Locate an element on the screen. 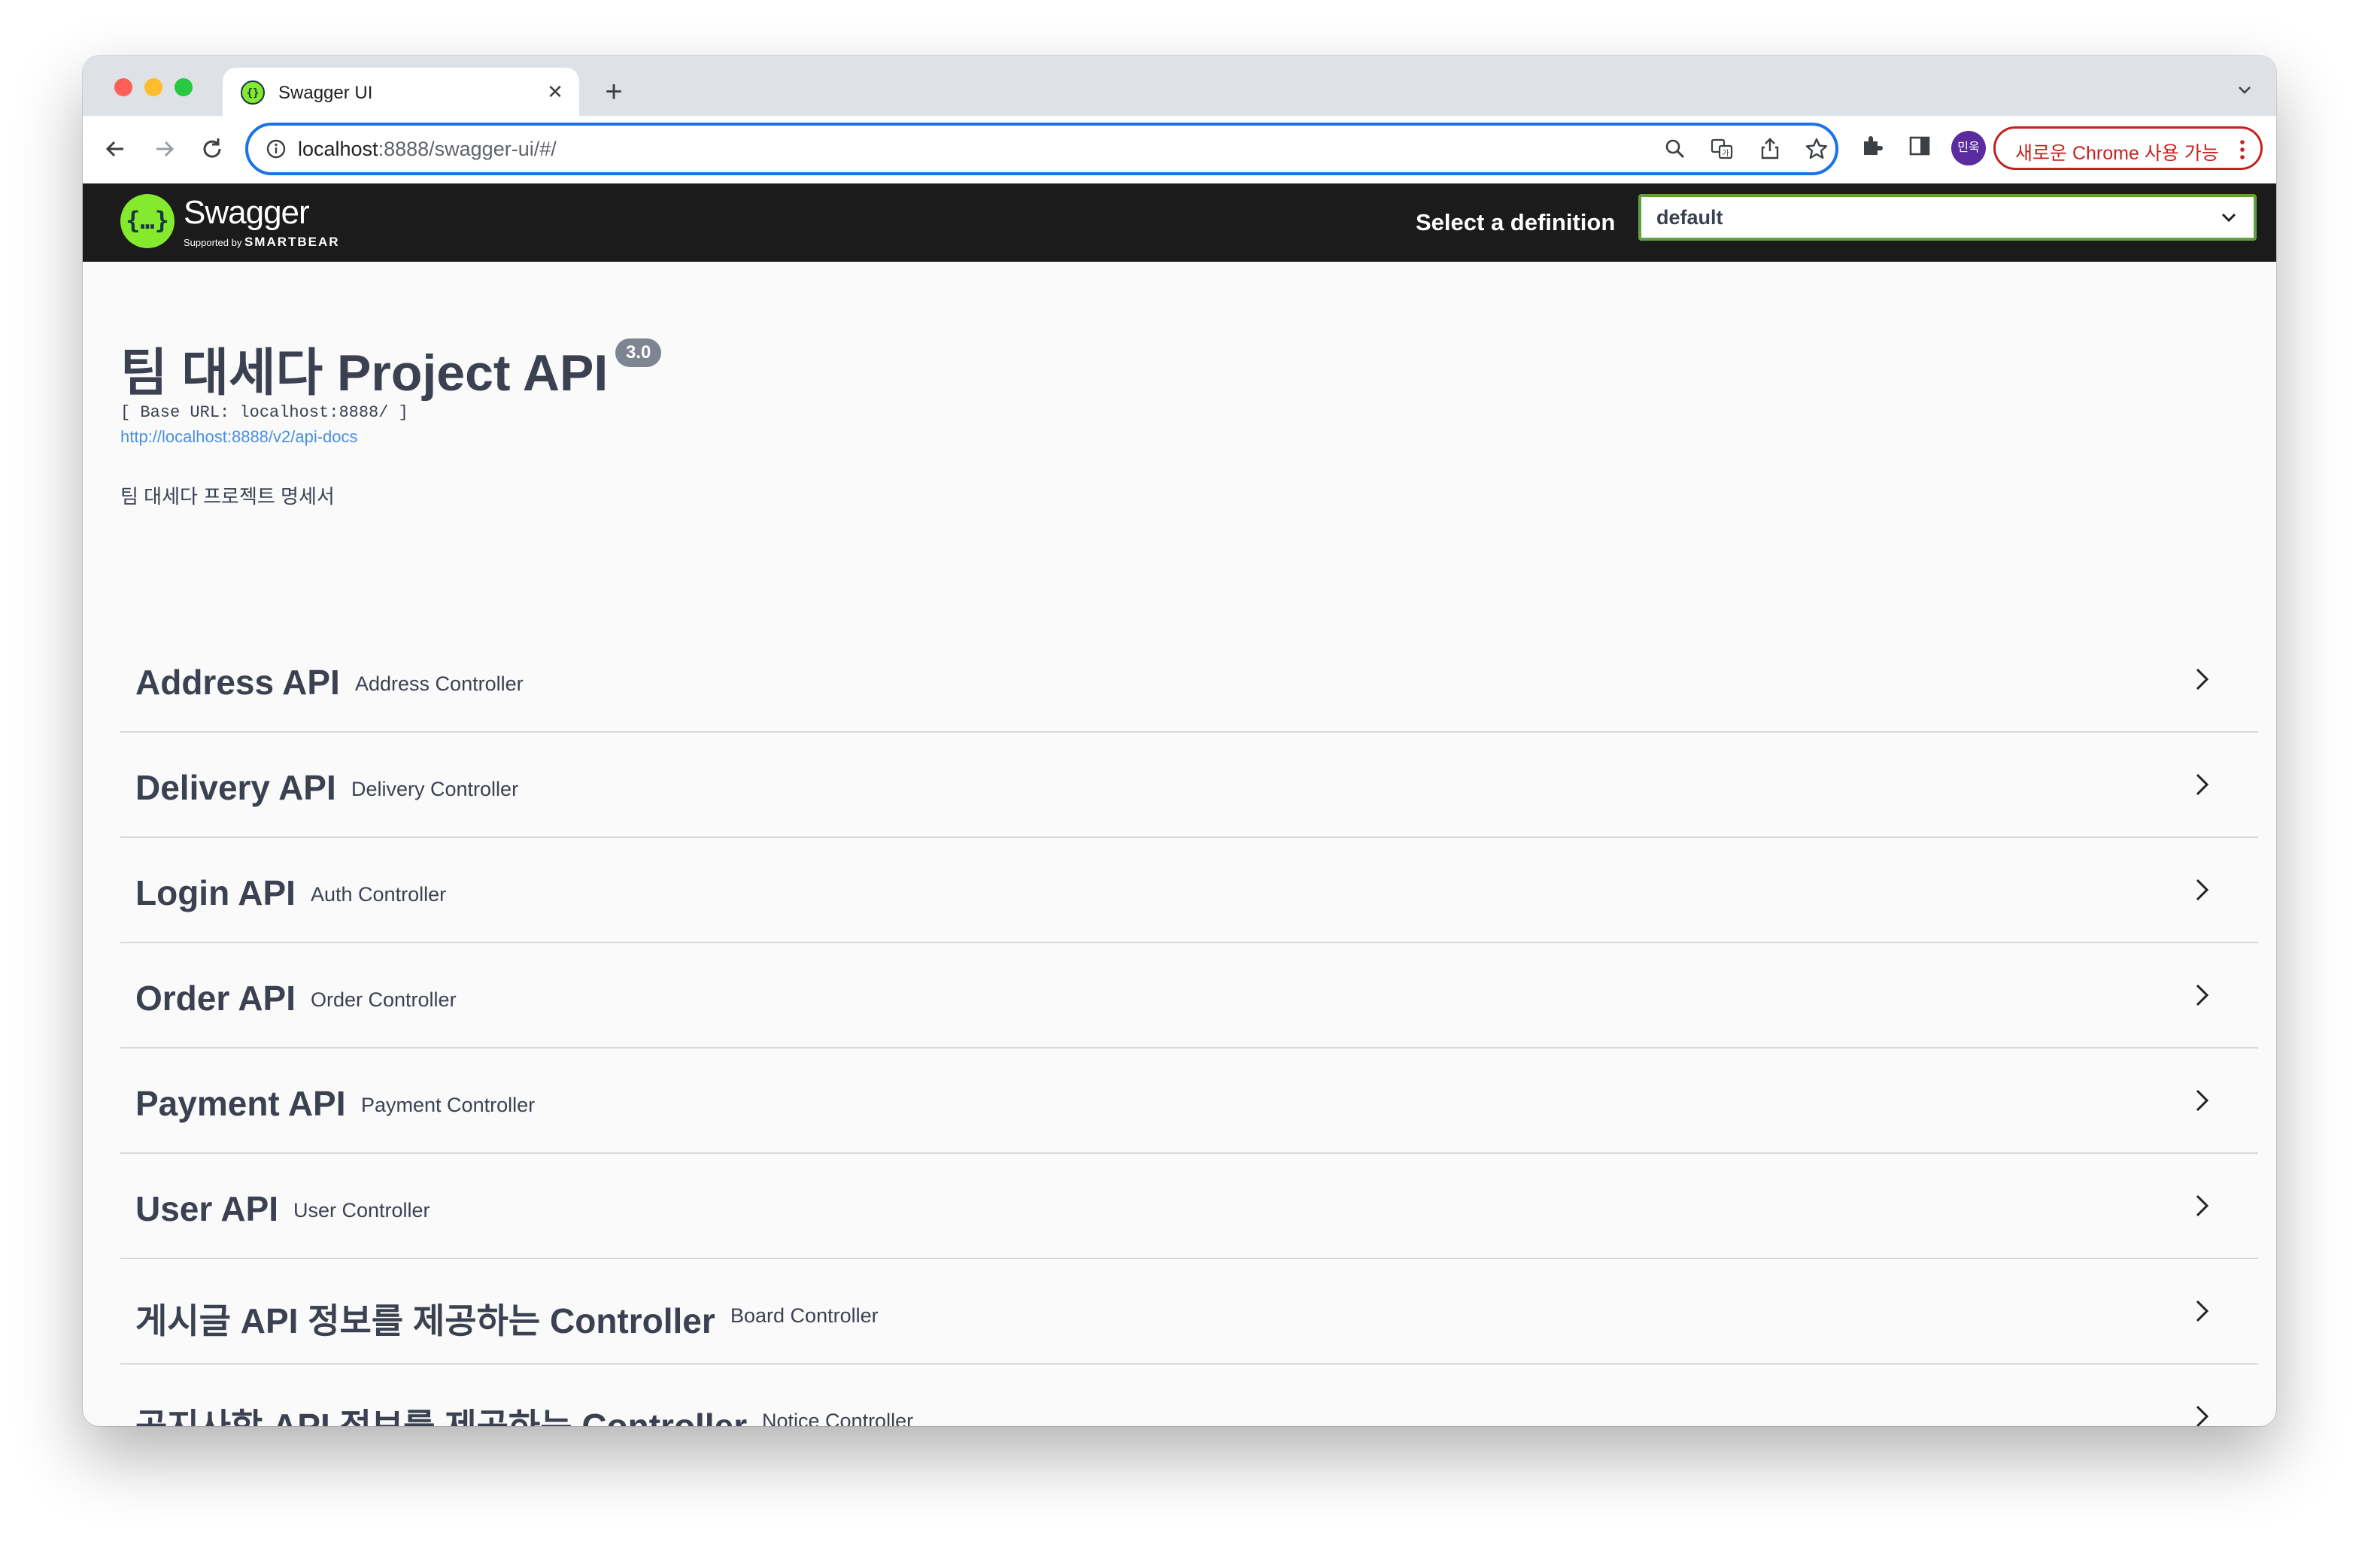 The width and height of the screenshot is (2380, 1551). tag-section: Address API Address Controller is located at coordinates (1189, 680).